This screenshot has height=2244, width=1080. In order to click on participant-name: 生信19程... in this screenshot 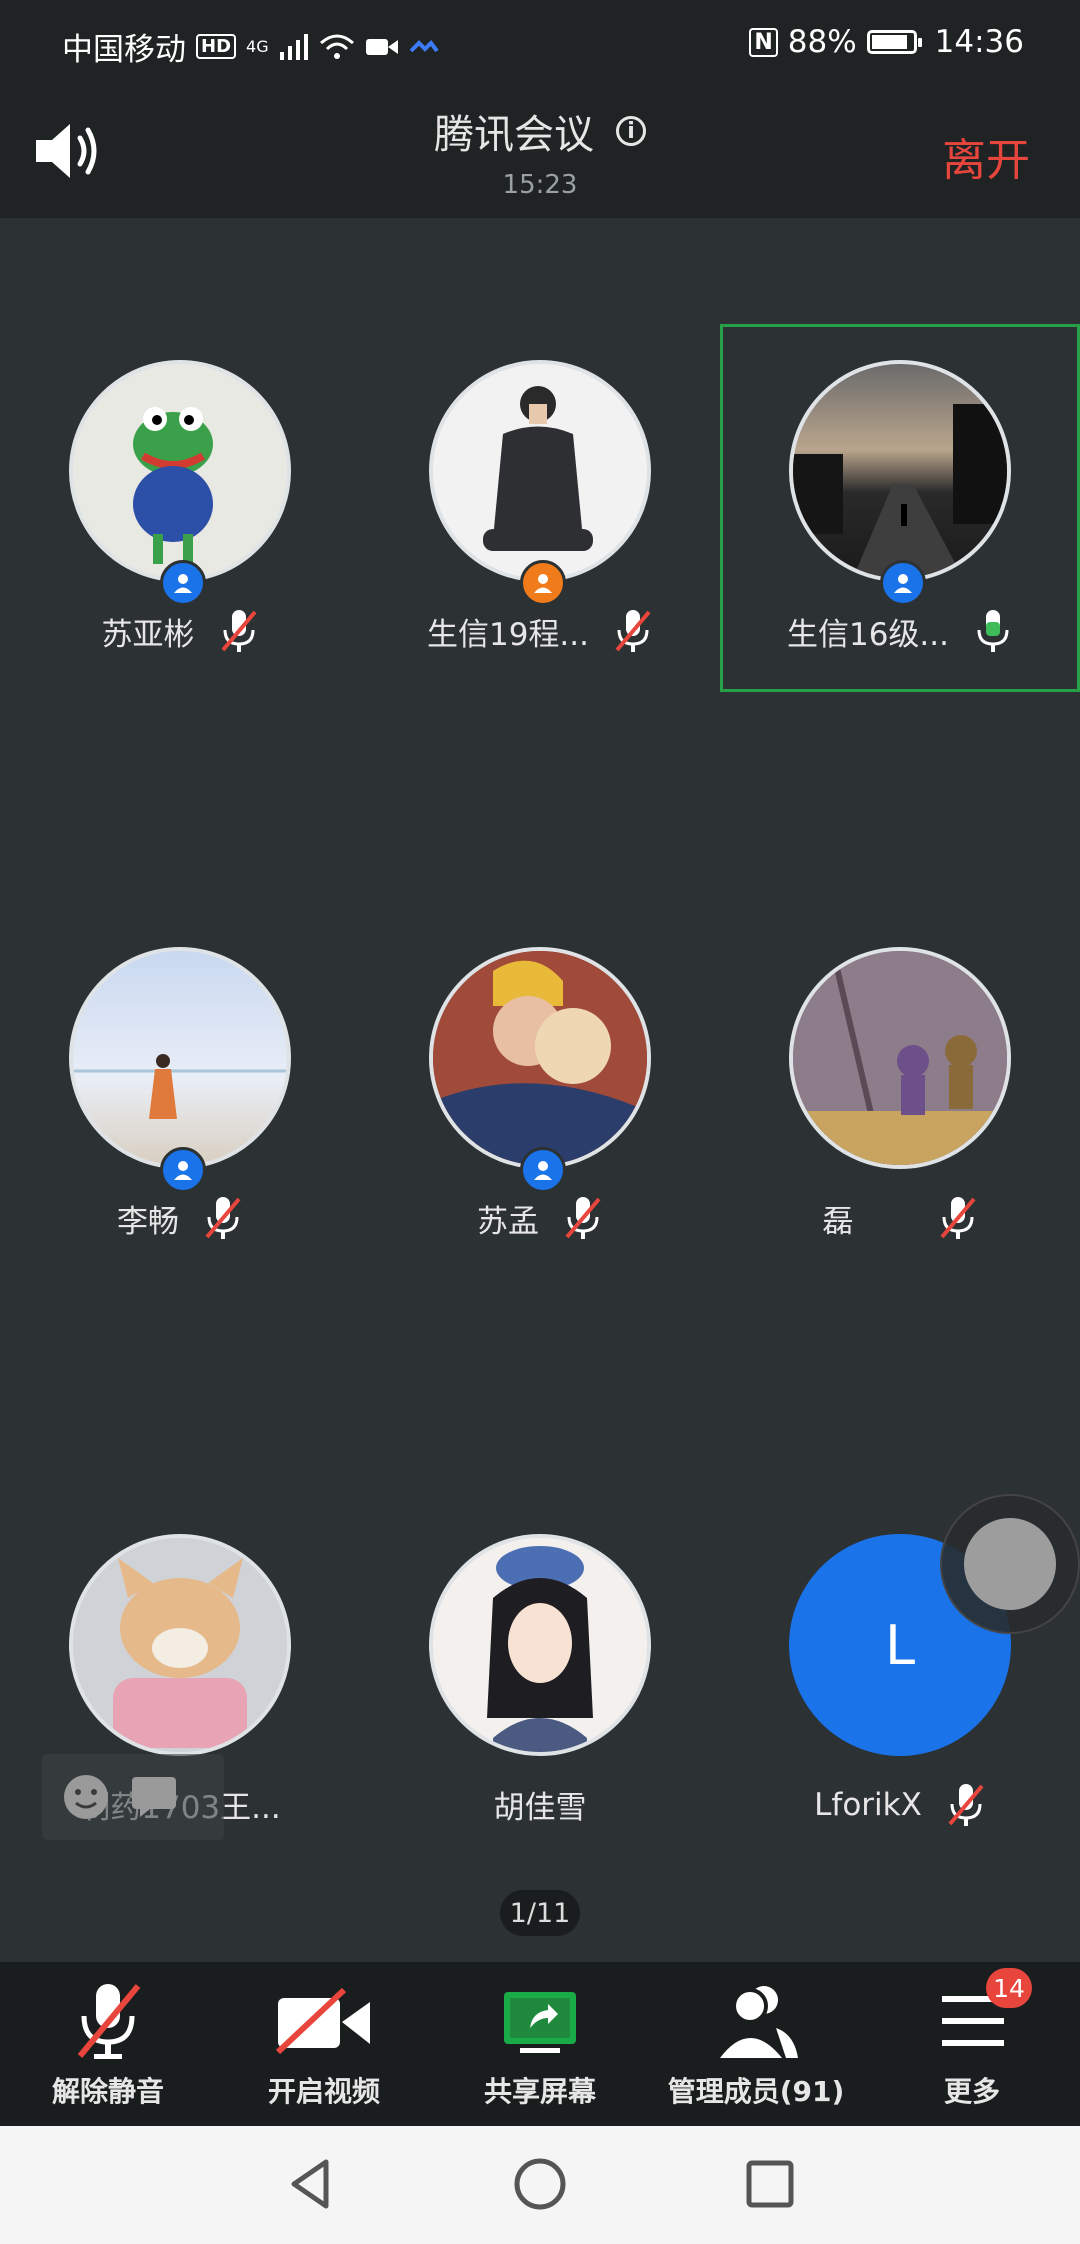, I will do `click(507, 634)`.